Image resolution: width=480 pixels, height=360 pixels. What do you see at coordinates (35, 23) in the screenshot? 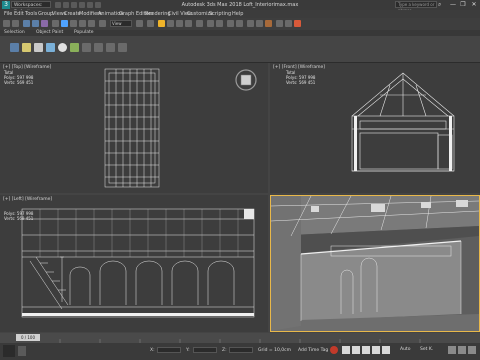
I see `unlink-icon` at bounding box center [35, 23].